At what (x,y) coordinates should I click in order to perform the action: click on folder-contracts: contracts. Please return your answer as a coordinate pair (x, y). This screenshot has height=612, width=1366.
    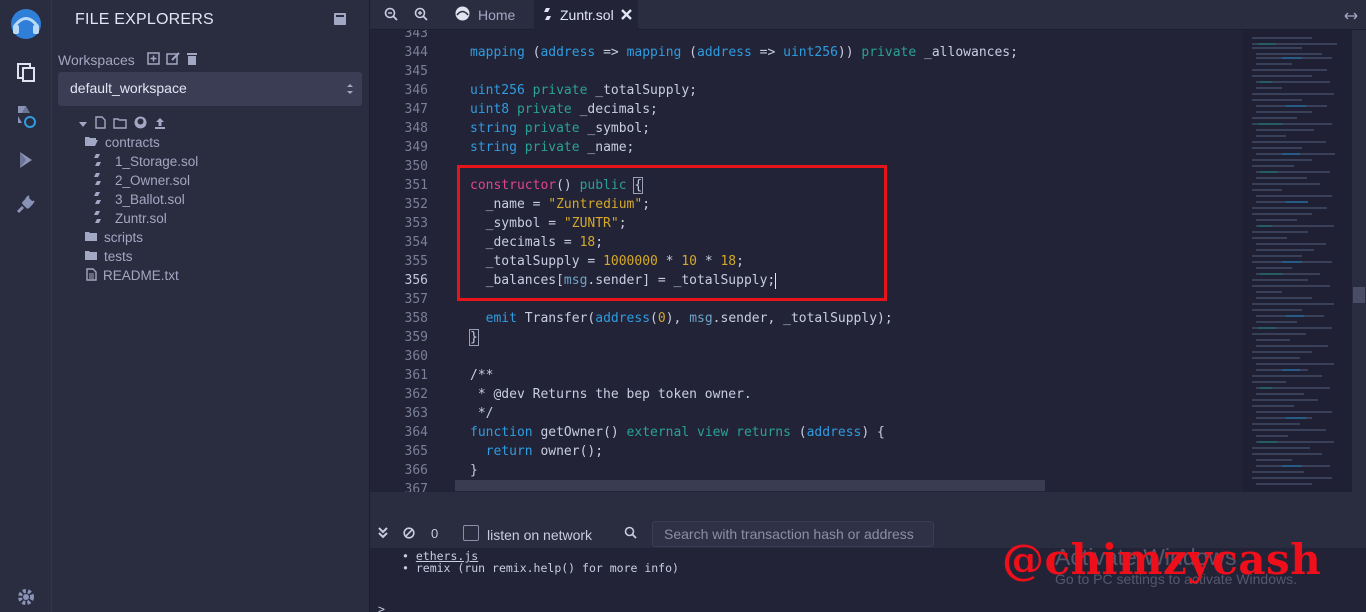
    Looking at the image, I should click on (122, 142).